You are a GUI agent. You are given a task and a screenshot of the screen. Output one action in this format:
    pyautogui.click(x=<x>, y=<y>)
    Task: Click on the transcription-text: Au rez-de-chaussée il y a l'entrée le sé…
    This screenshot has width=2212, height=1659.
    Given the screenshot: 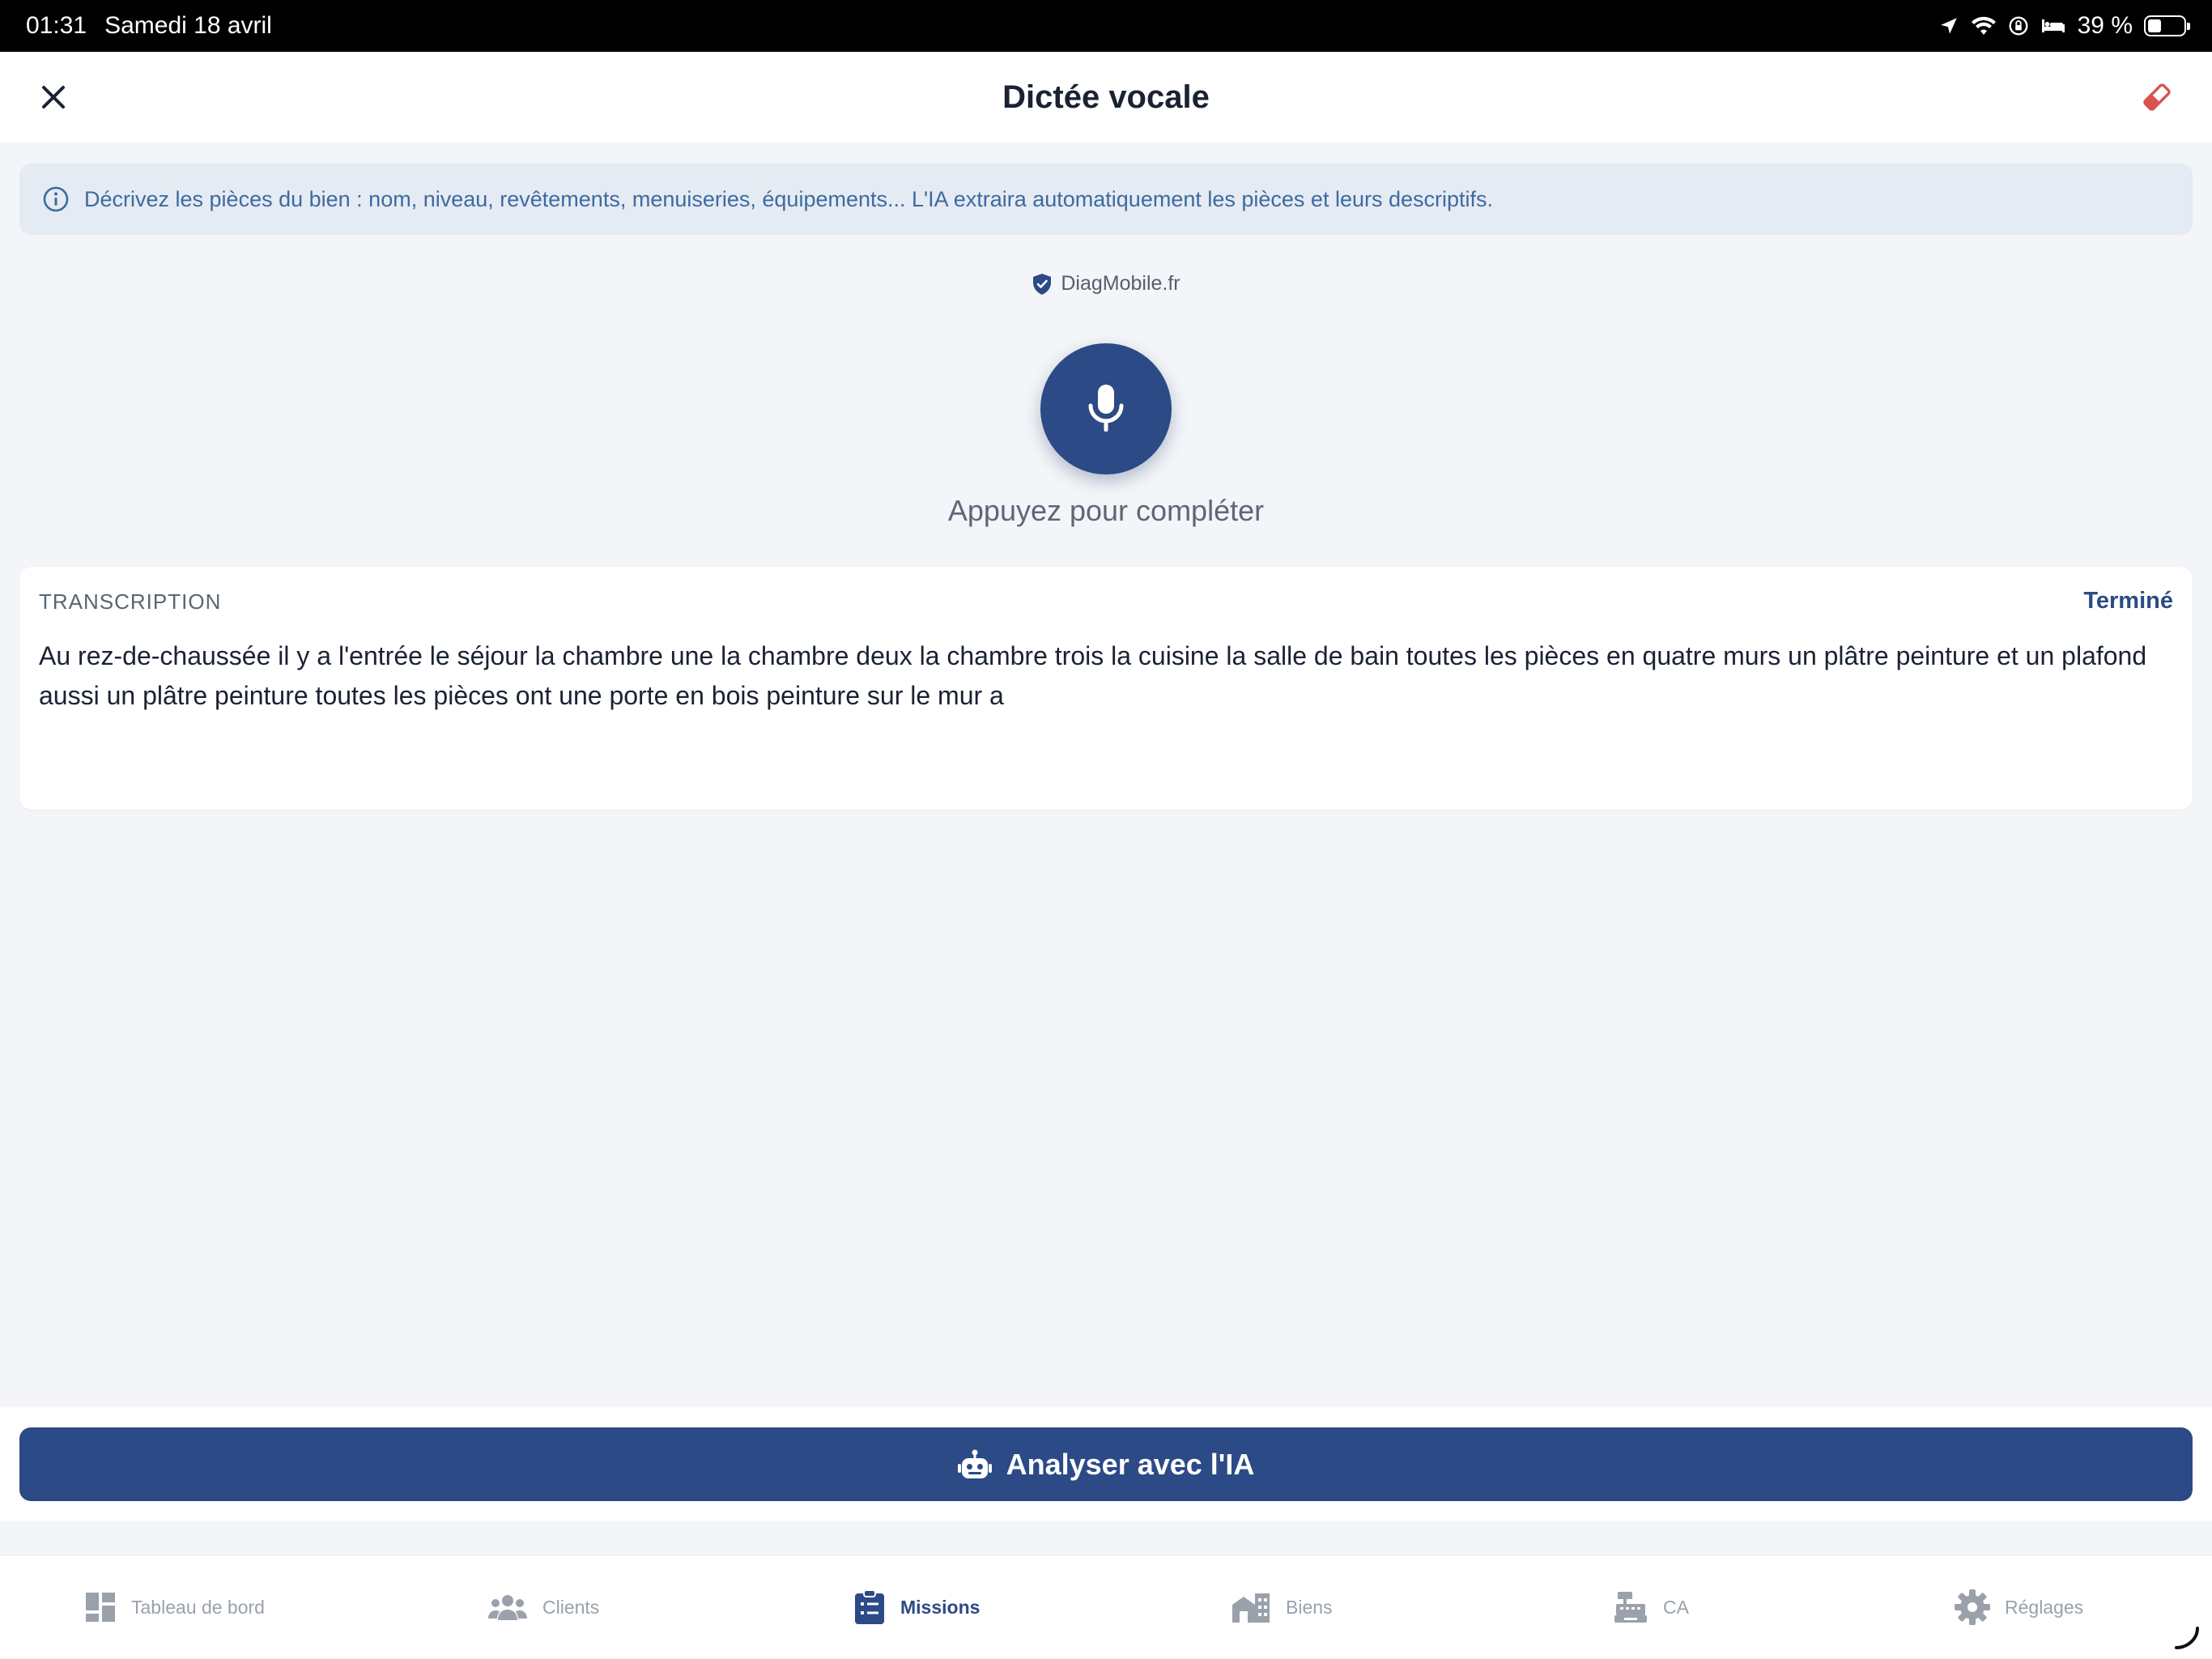 What is the action you would take?
    pyautogui.click(x=1099, y=676)
    